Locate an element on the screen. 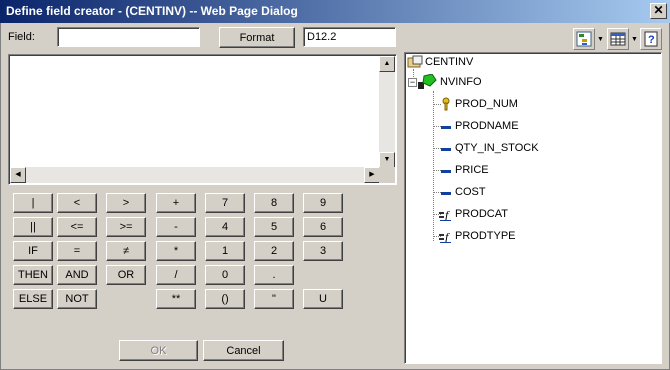 The height and width of the screenshot is (370, 670). tree-field-label: PRICE is located at coordinates (472, 170).